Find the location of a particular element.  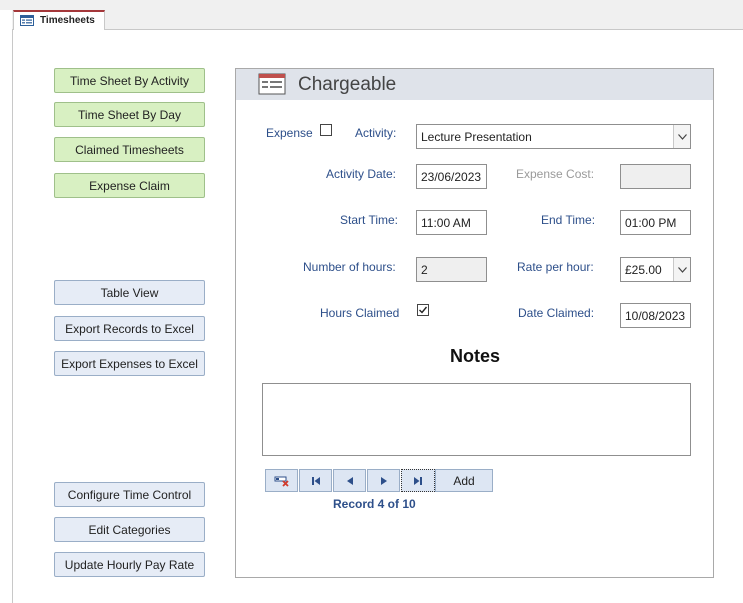

window-left-border is located at coordinates (12, 316).